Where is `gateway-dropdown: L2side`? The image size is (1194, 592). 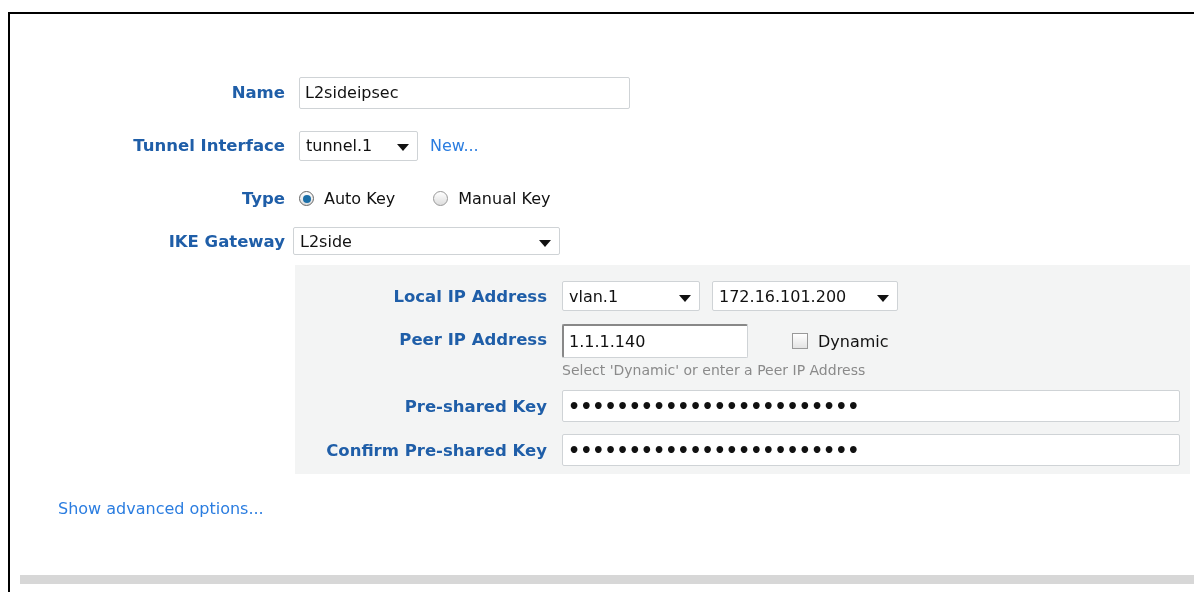 gateway-dropdown: L2side is located at coordinates (426, 241).